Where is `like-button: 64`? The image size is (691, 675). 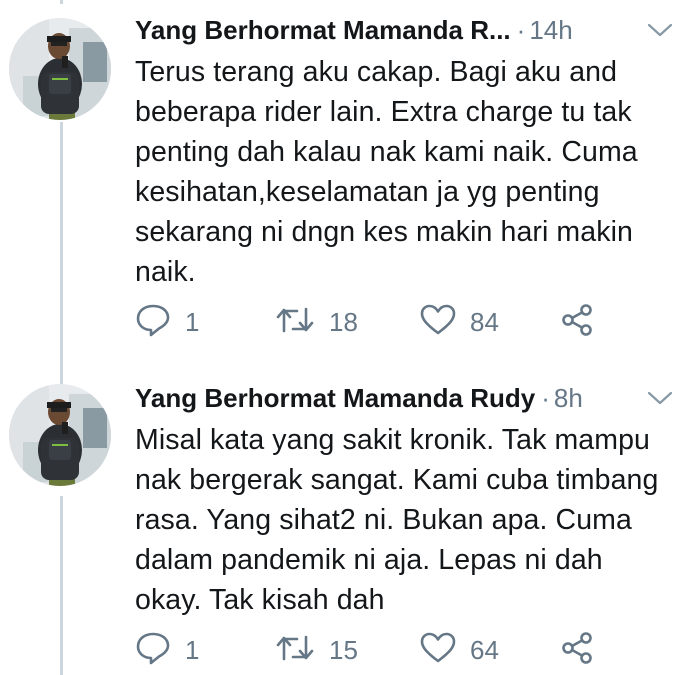 like-button: 64 is located at coordinates (459, 650).